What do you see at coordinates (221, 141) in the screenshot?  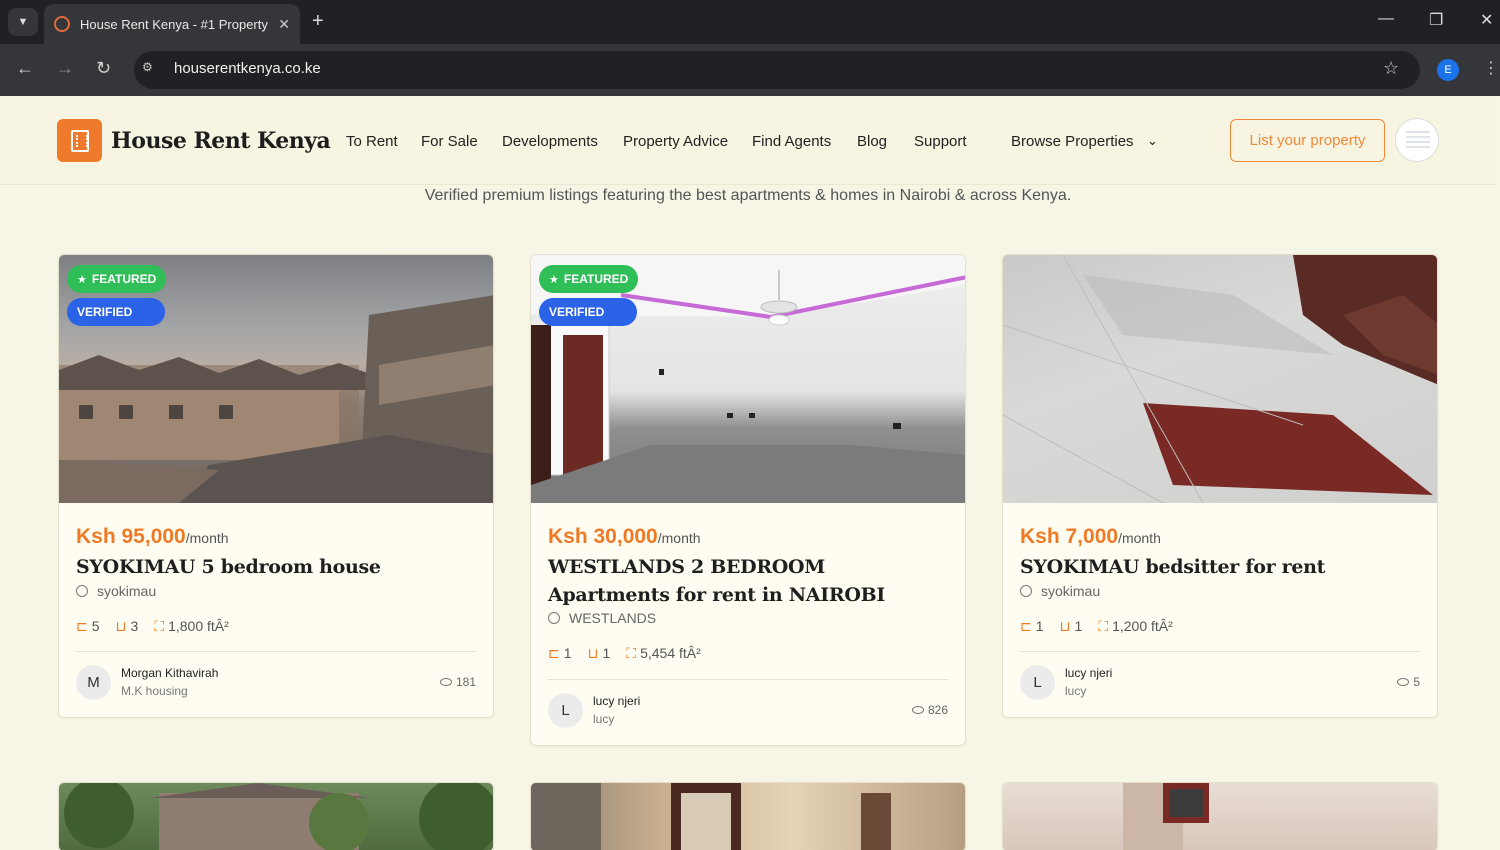 I see `brand-name: House Rent Kenya` at bounding box center [221, 141].